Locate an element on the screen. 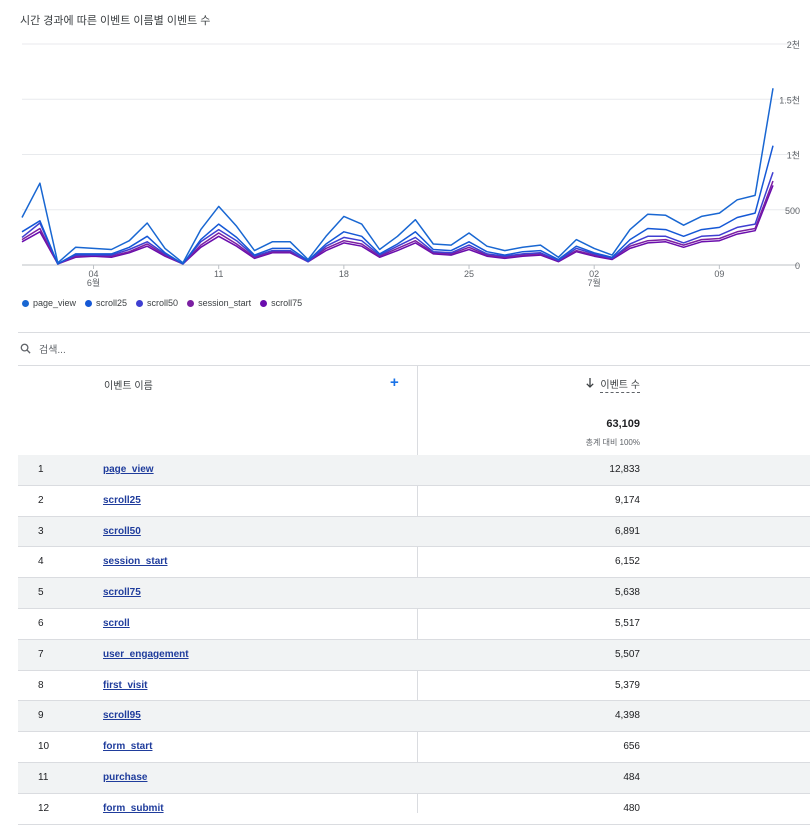  x-tick-label: 09 is located at coordinates (719, 274).